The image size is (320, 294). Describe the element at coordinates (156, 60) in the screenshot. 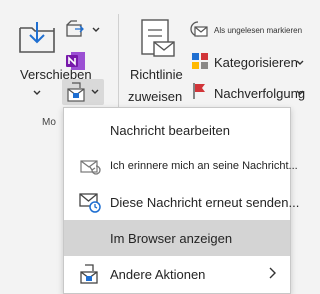

I see `assign-policy-button: Richtlinie zuweisen` at that location.